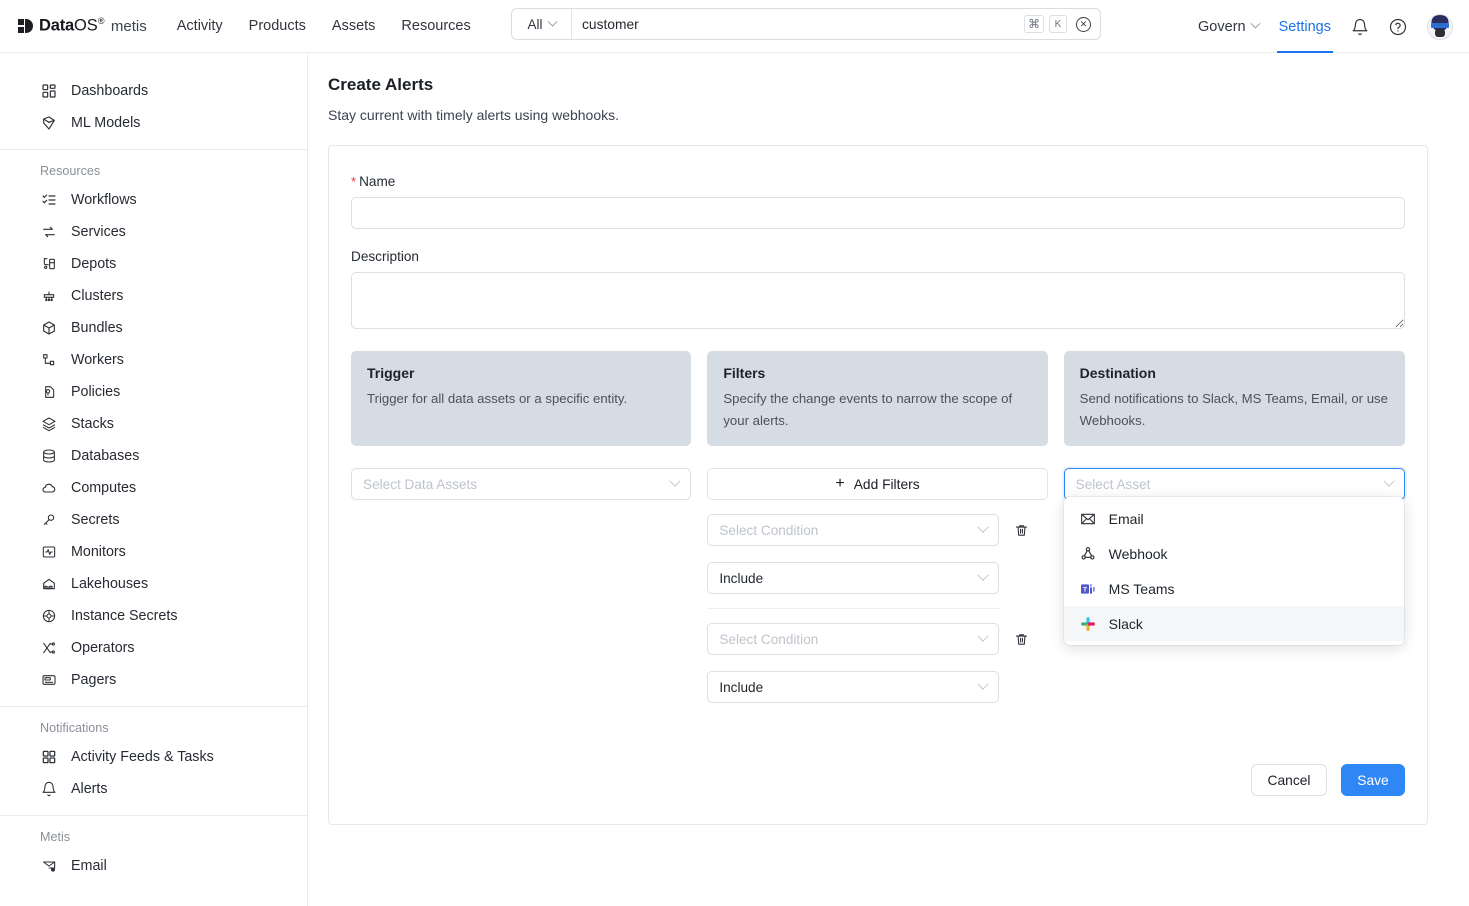 Image resolution: width=1469 pixels, height=906 pixels. I want to click on sidebar-item-activity-feeds-tasks: Activity Feeds & Tasks, so click(153, 757).